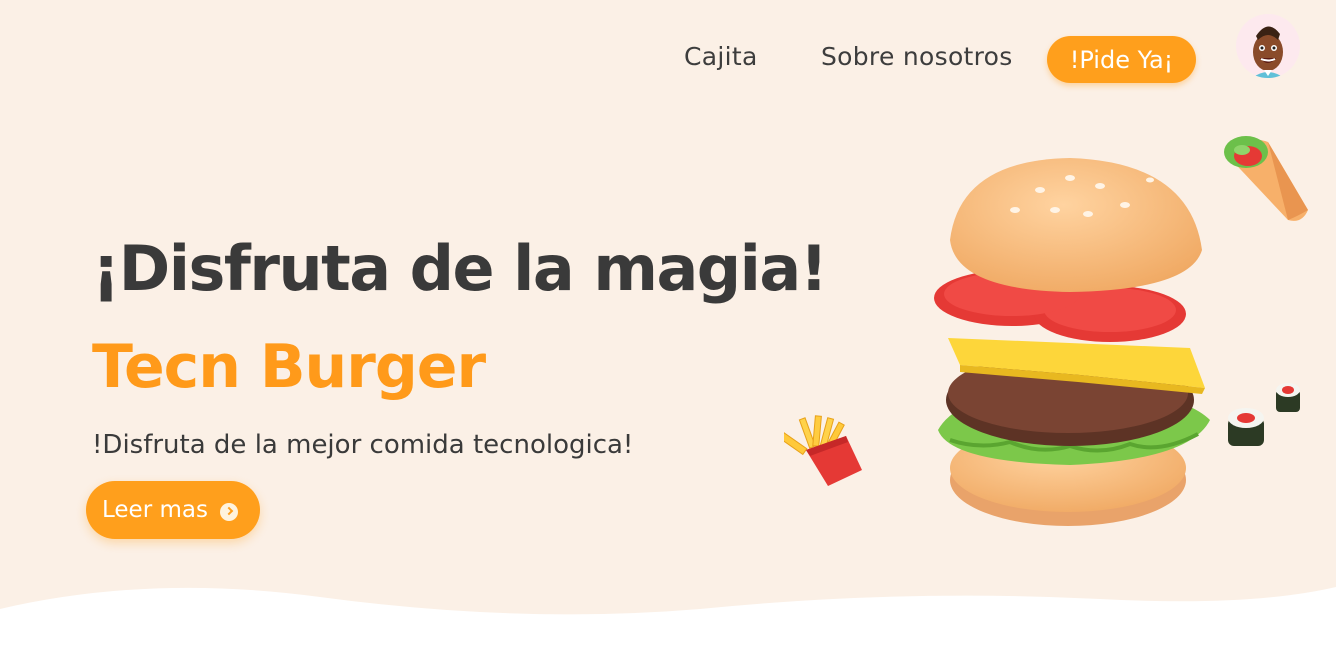  What do you see at coordinates (721, 56) in the screenshot?
I see `nav-link-cajita: Cajita` at bounding box center [721, 56].